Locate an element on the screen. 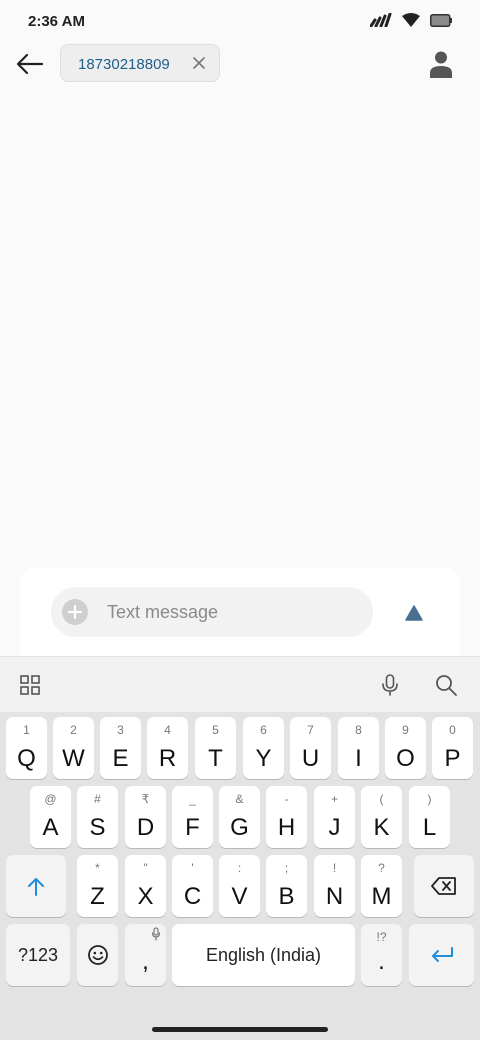 Image resolution: width=480 pixels, height=1040 pixels. voice-input-button is located at coordinates (390, 685).